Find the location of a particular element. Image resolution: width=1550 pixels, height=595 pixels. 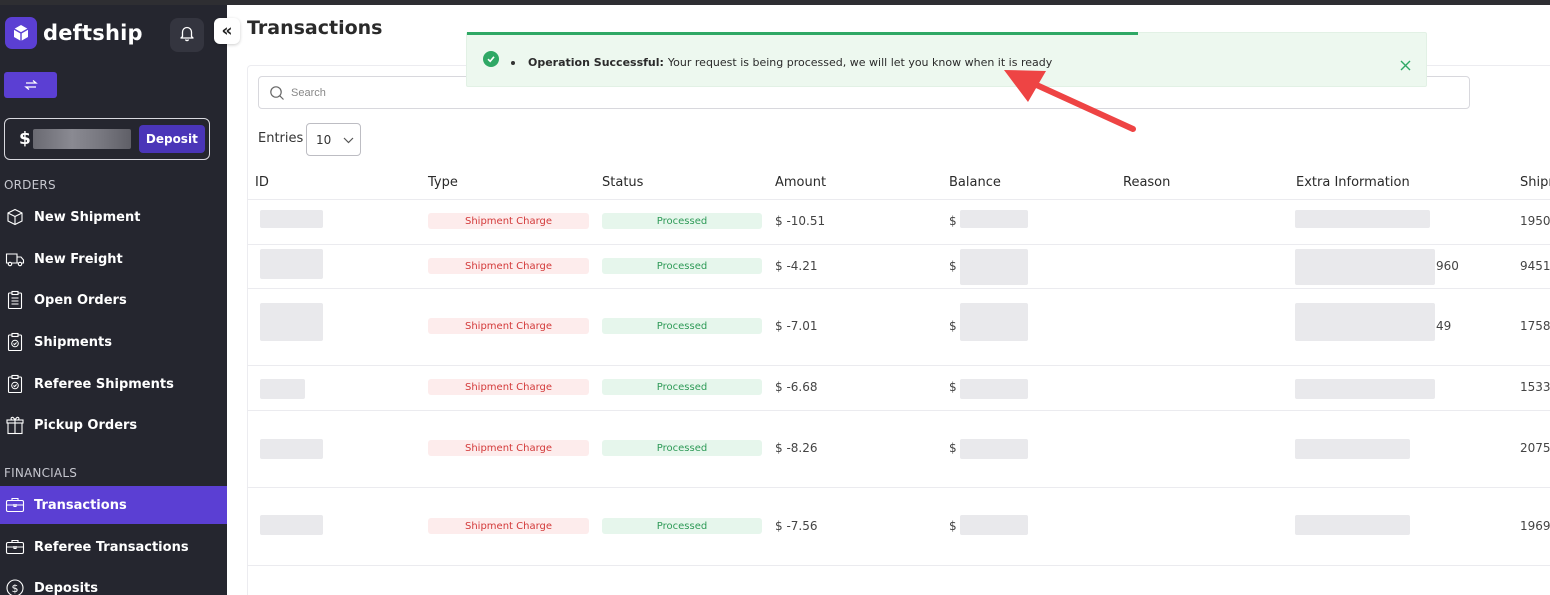

search-input is located at coordinates (866, 92).